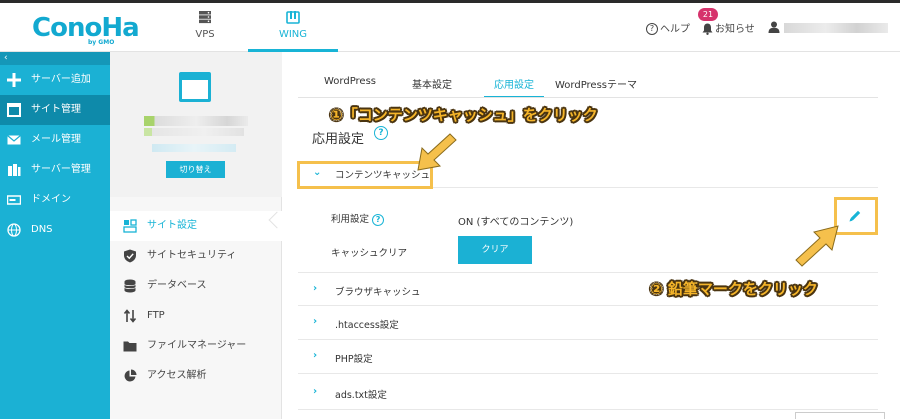  What do you see at coordinates (588, 97) in the screenshot?
I see `tabs-divider` at bounding box center [588, 97].